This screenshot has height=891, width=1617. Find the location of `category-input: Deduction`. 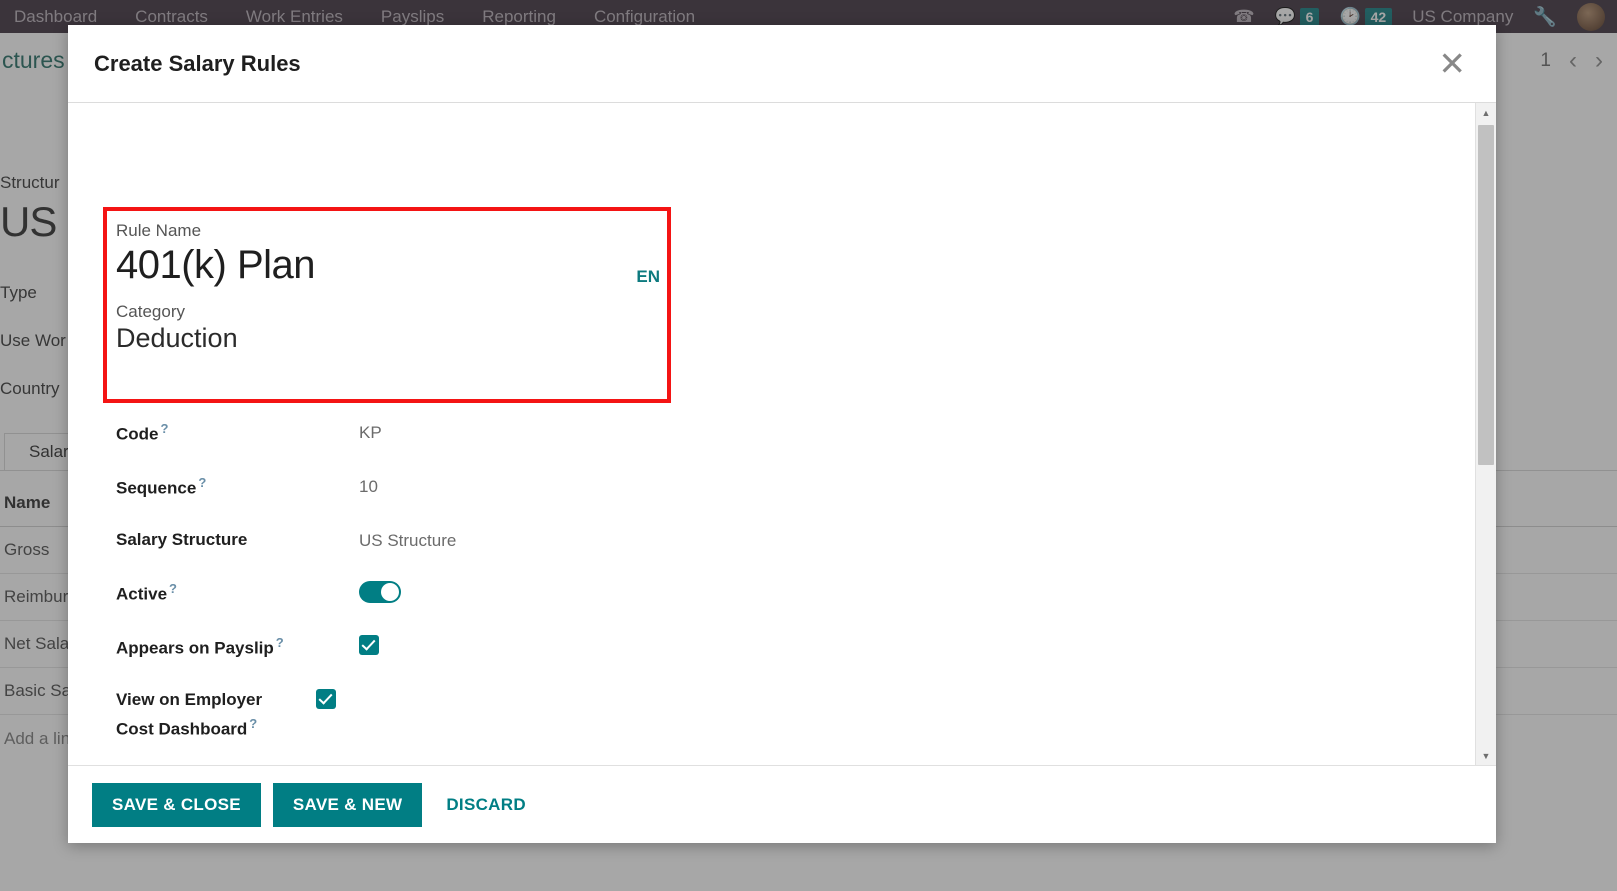

category-input: Deduction is located at coordinates (396, 338).